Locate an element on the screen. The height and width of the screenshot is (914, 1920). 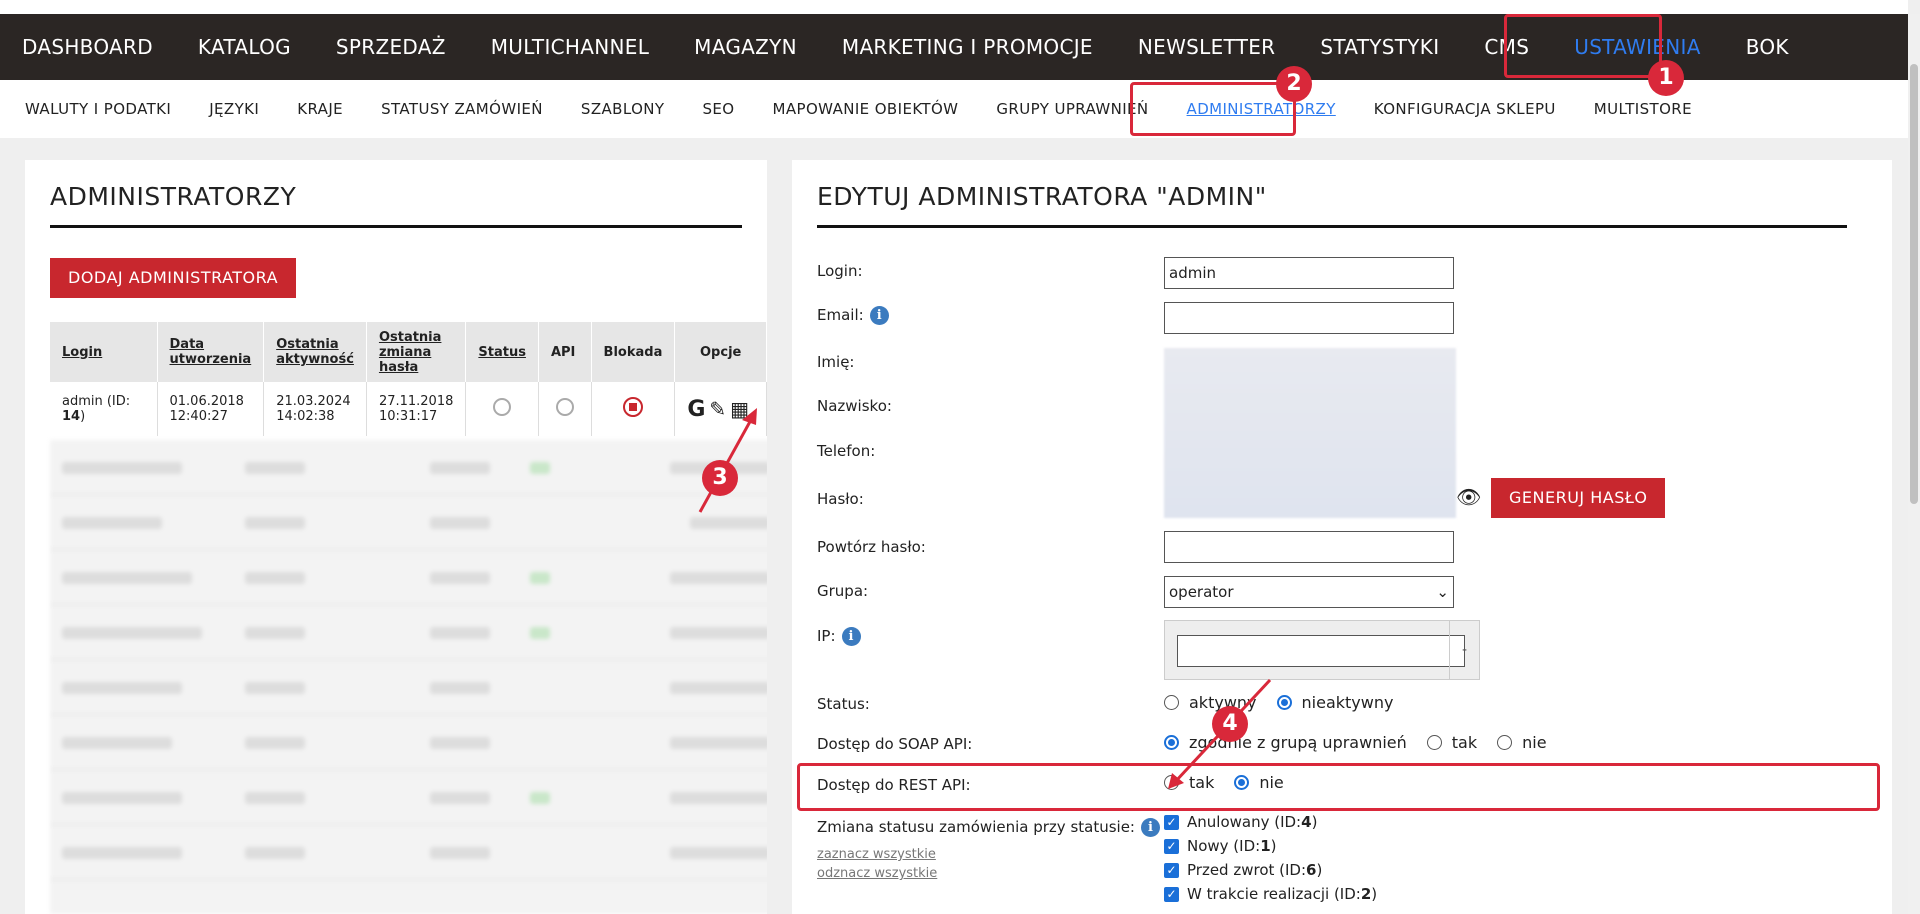
annotation-arrows is located at coordinates (985, 598).